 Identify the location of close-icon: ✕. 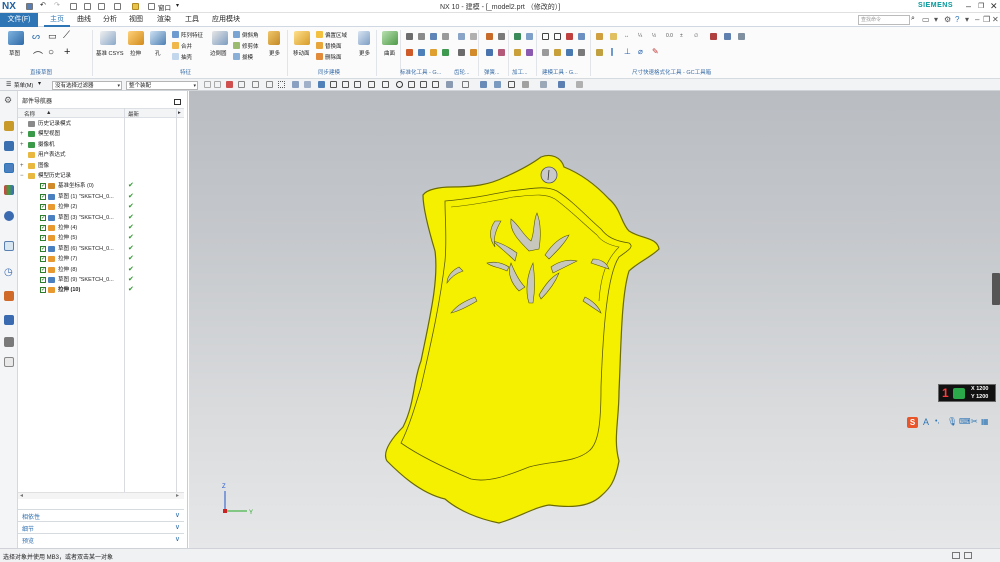
(994, 6).